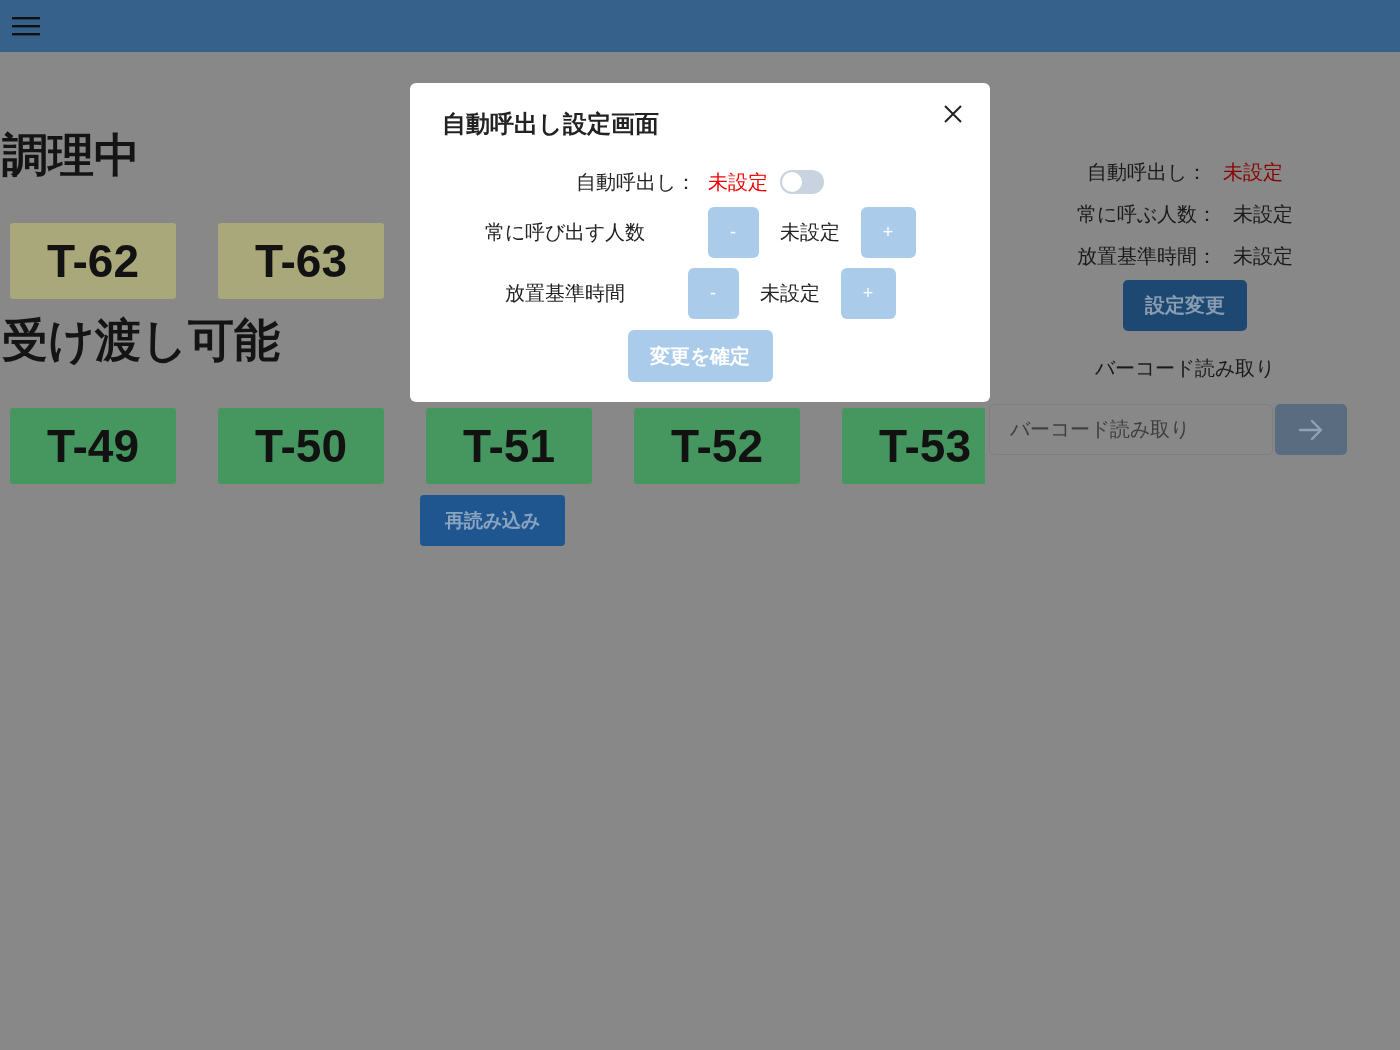 Image resolution: width=1400 pixels, height=1050 pixels. Describe the element at coordinates (802, 182) in the screenshot. I see `toggle-switch` at that location.